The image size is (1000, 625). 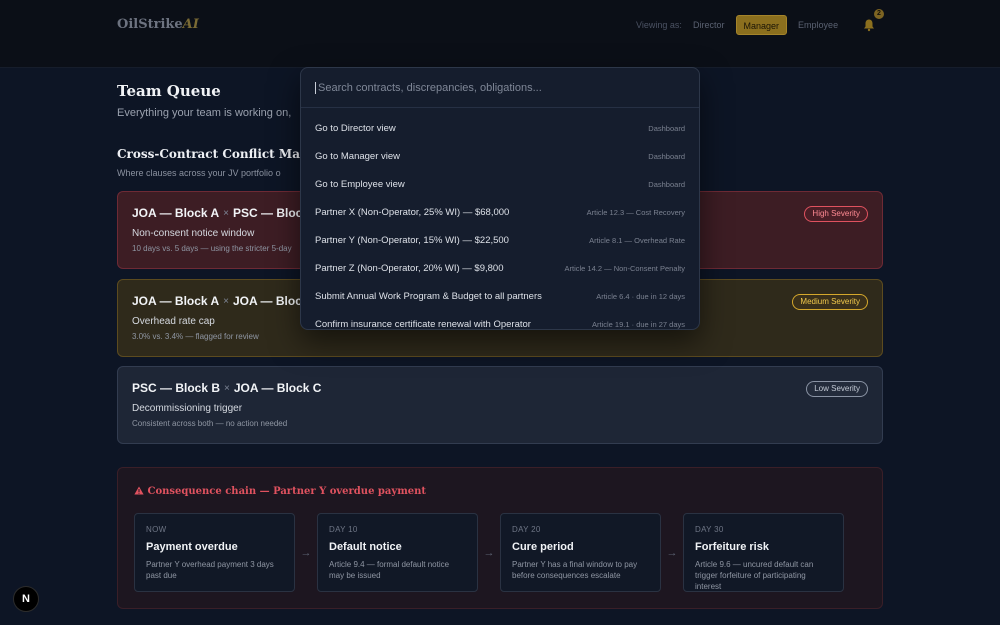 What do you see at coordinates (500, 156) in the screenshot?
I see `palette-item-manager-view: Go to Manager view Dashboard` at bounding box center [500, 156].